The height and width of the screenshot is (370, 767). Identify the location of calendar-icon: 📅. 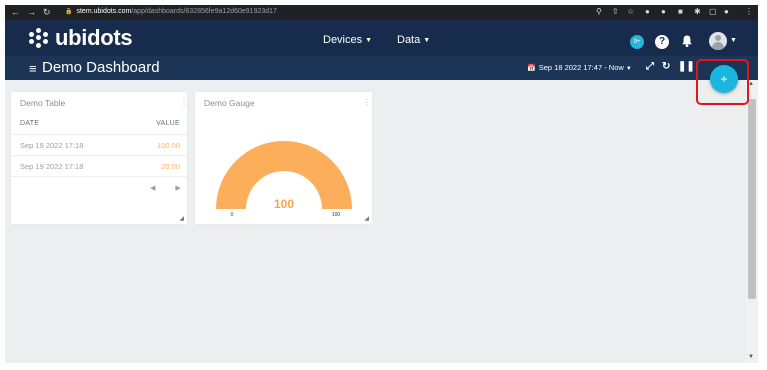
(531, 68).